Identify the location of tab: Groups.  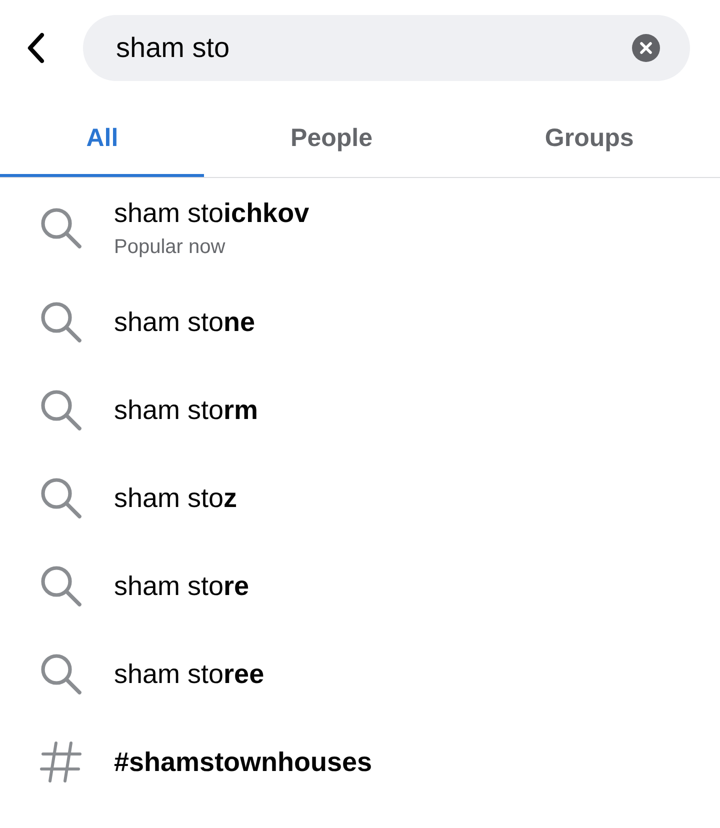
(589, 136).